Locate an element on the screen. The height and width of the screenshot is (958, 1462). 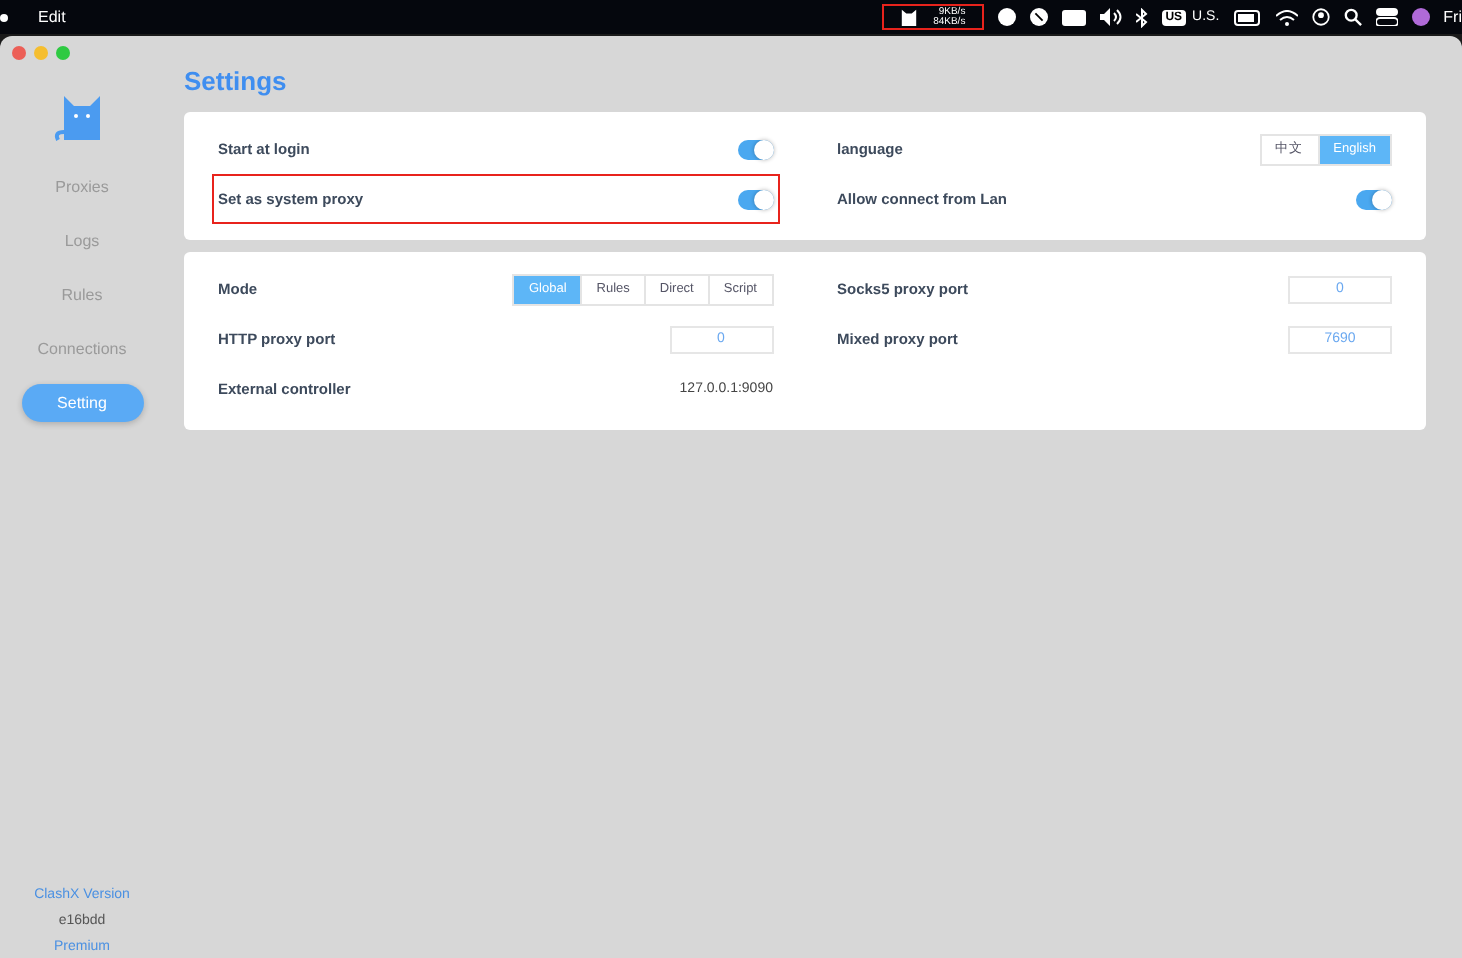
search-icon is located at coordinates (1352, 17).